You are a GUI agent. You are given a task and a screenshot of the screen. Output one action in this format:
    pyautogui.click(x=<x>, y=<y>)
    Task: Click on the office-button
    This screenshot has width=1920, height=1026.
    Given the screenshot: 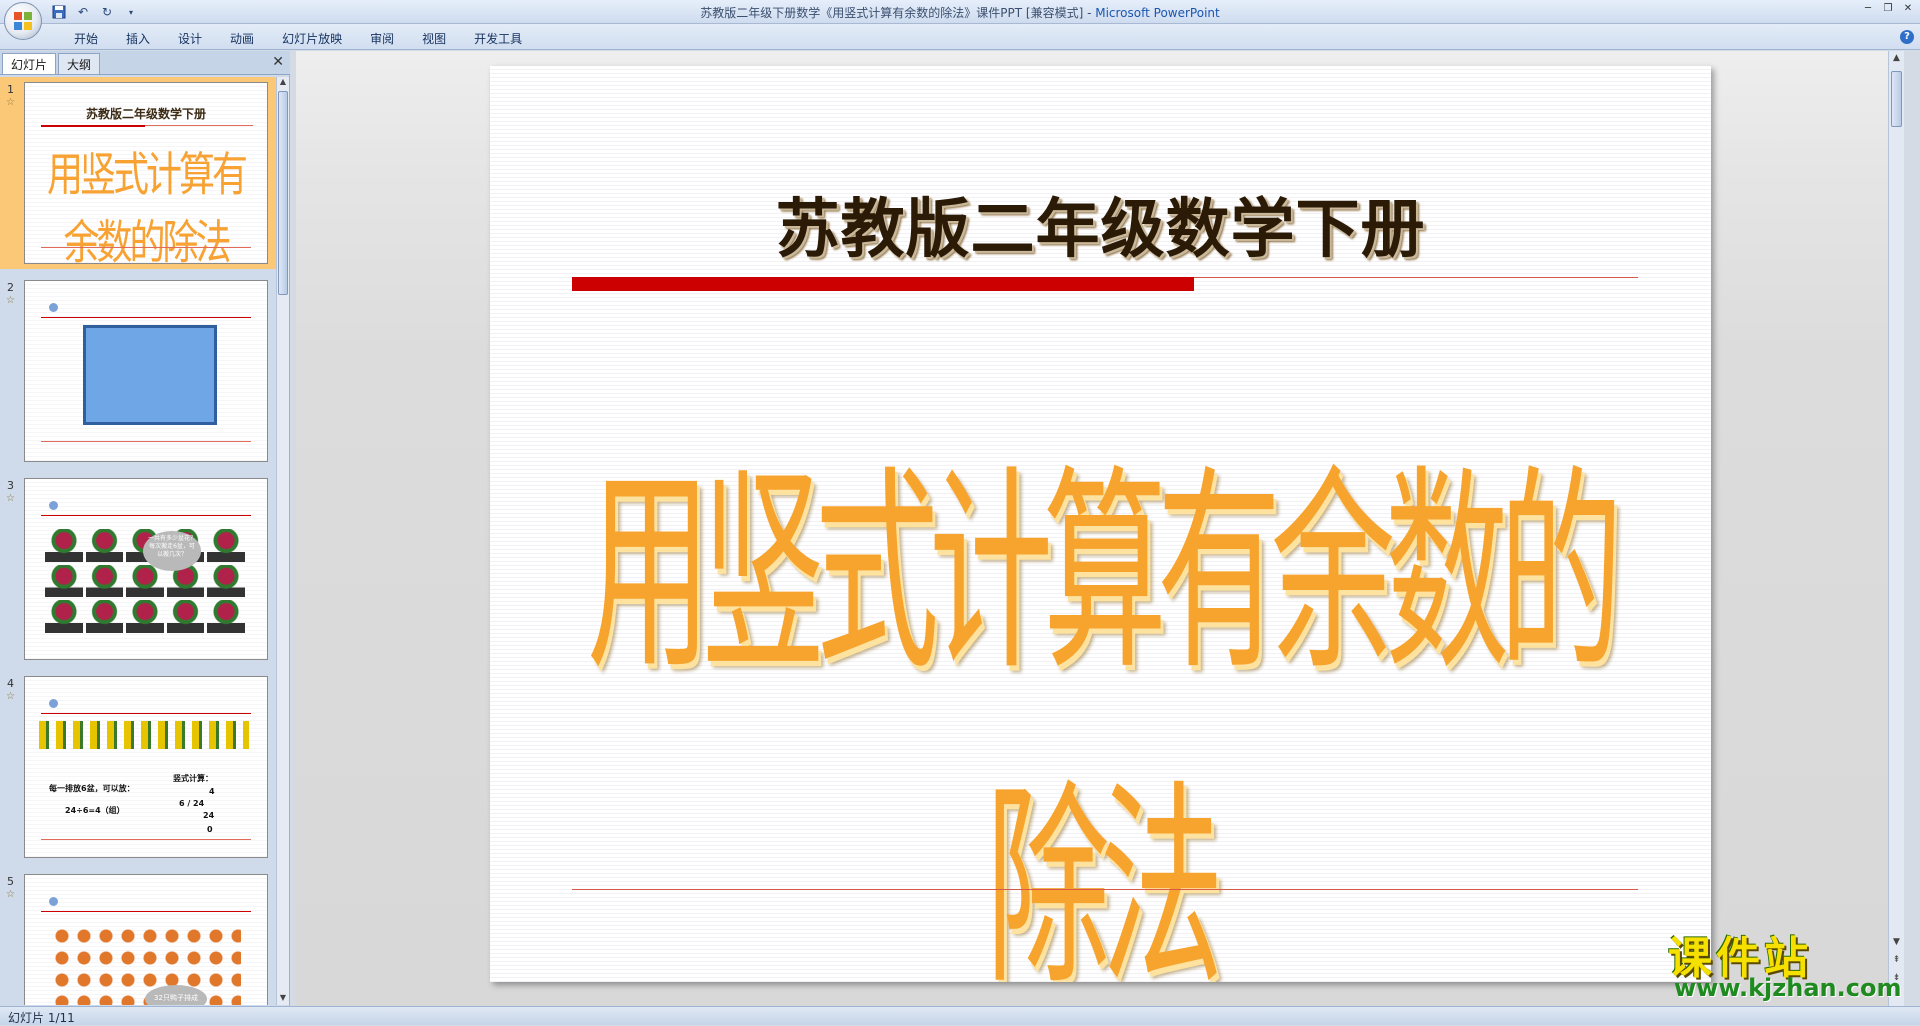 What is the action you would take?
    pyautogui.click(x=23, y=21)
    